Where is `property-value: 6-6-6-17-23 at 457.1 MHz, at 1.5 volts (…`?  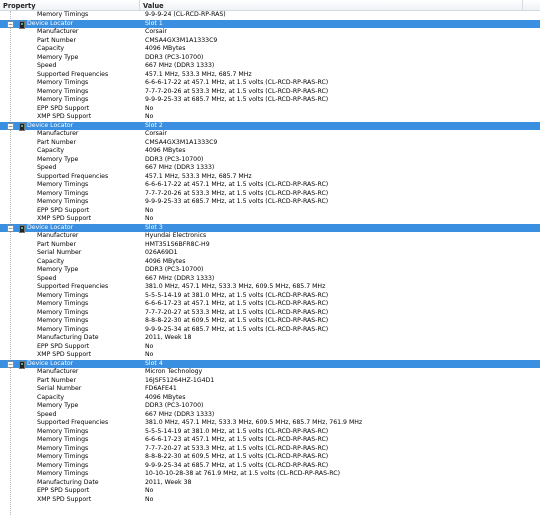
property-value: 6-6-6-17-23 at 457.1 MHz, at 1.5 volts (… is located at coordinates (237, 303).